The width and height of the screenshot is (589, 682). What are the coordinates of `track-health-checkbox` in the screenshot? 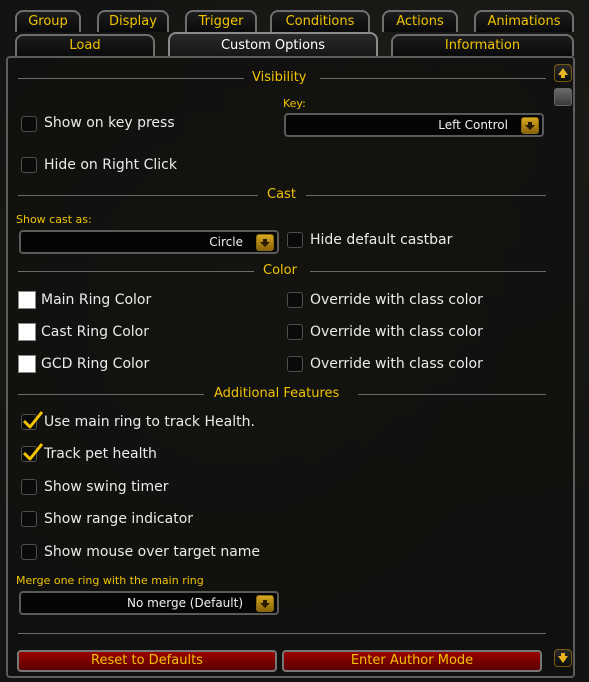 It's located at (32, 420).